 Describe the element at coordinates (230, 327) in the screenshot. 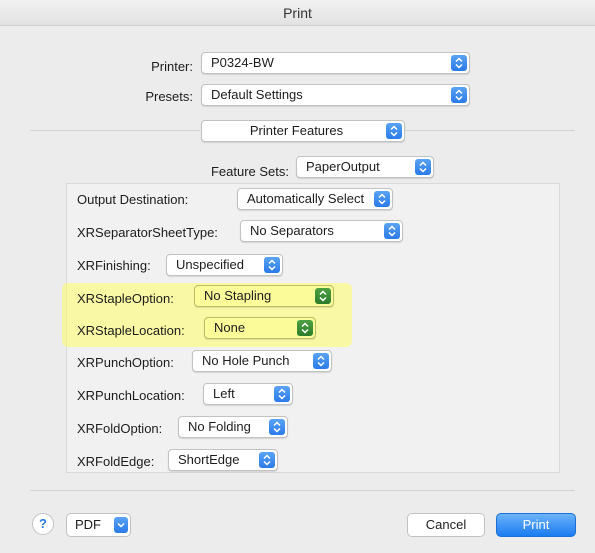

I see `staple-location-value: None` at that location.